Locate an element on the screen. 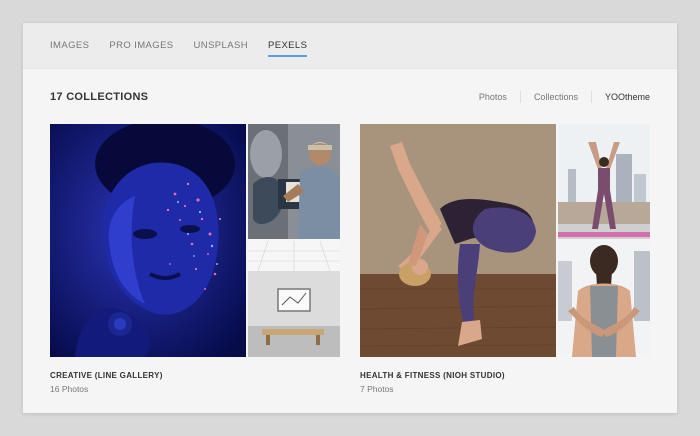  source-tabbar: IMAGES PRO IMAGES UNSPLASH PEXELS is located at coordinates (350, 46).